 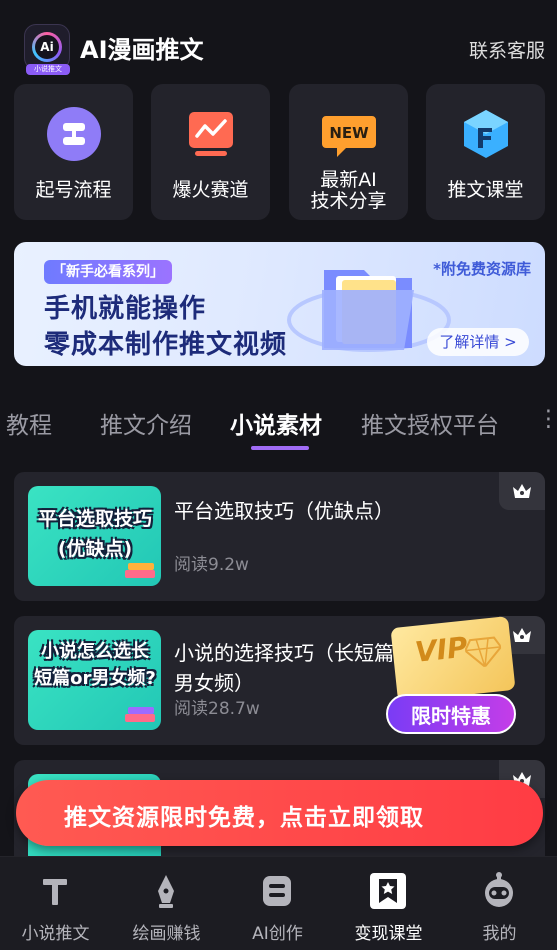 I want to click on tab-novel-materials: 小说素材, so click(x=276, y=423).